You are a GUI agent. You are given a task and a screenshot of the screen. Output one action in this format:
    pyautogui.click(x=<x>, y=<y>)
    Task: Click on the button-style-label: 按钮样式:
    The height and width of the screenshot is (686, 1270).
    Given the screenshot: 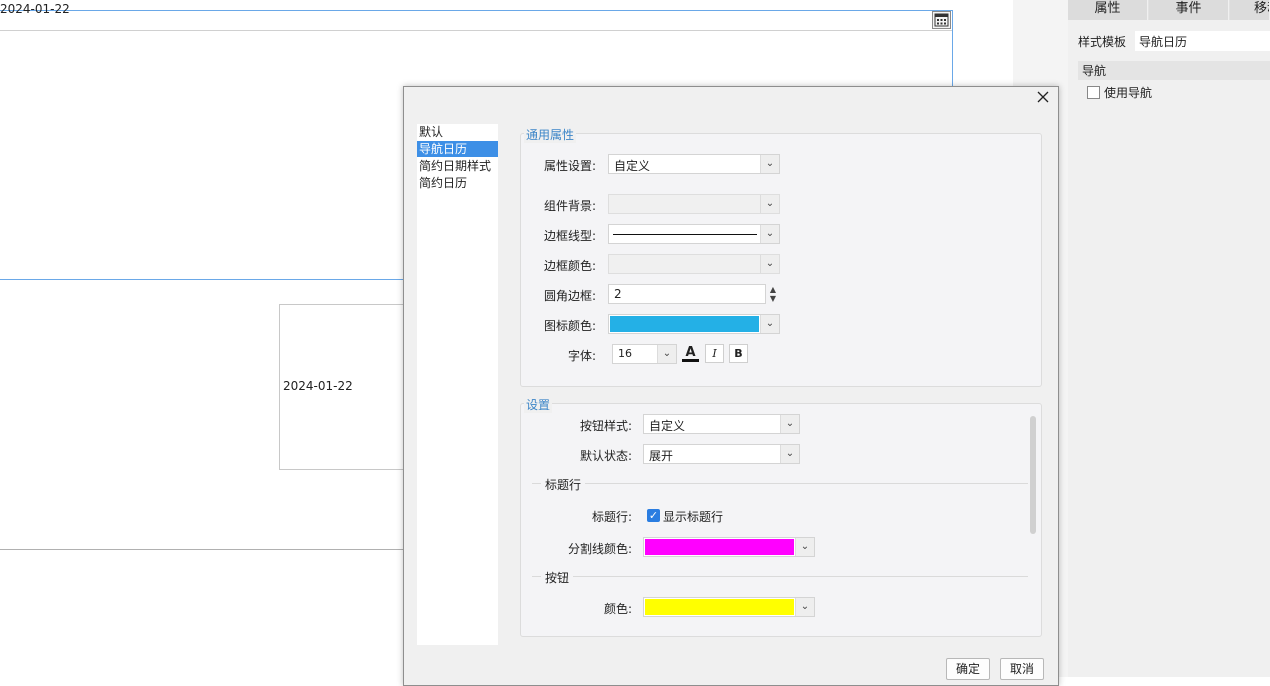 What is the action you would take?
    pyautogui.click(x=605, y=426)
    